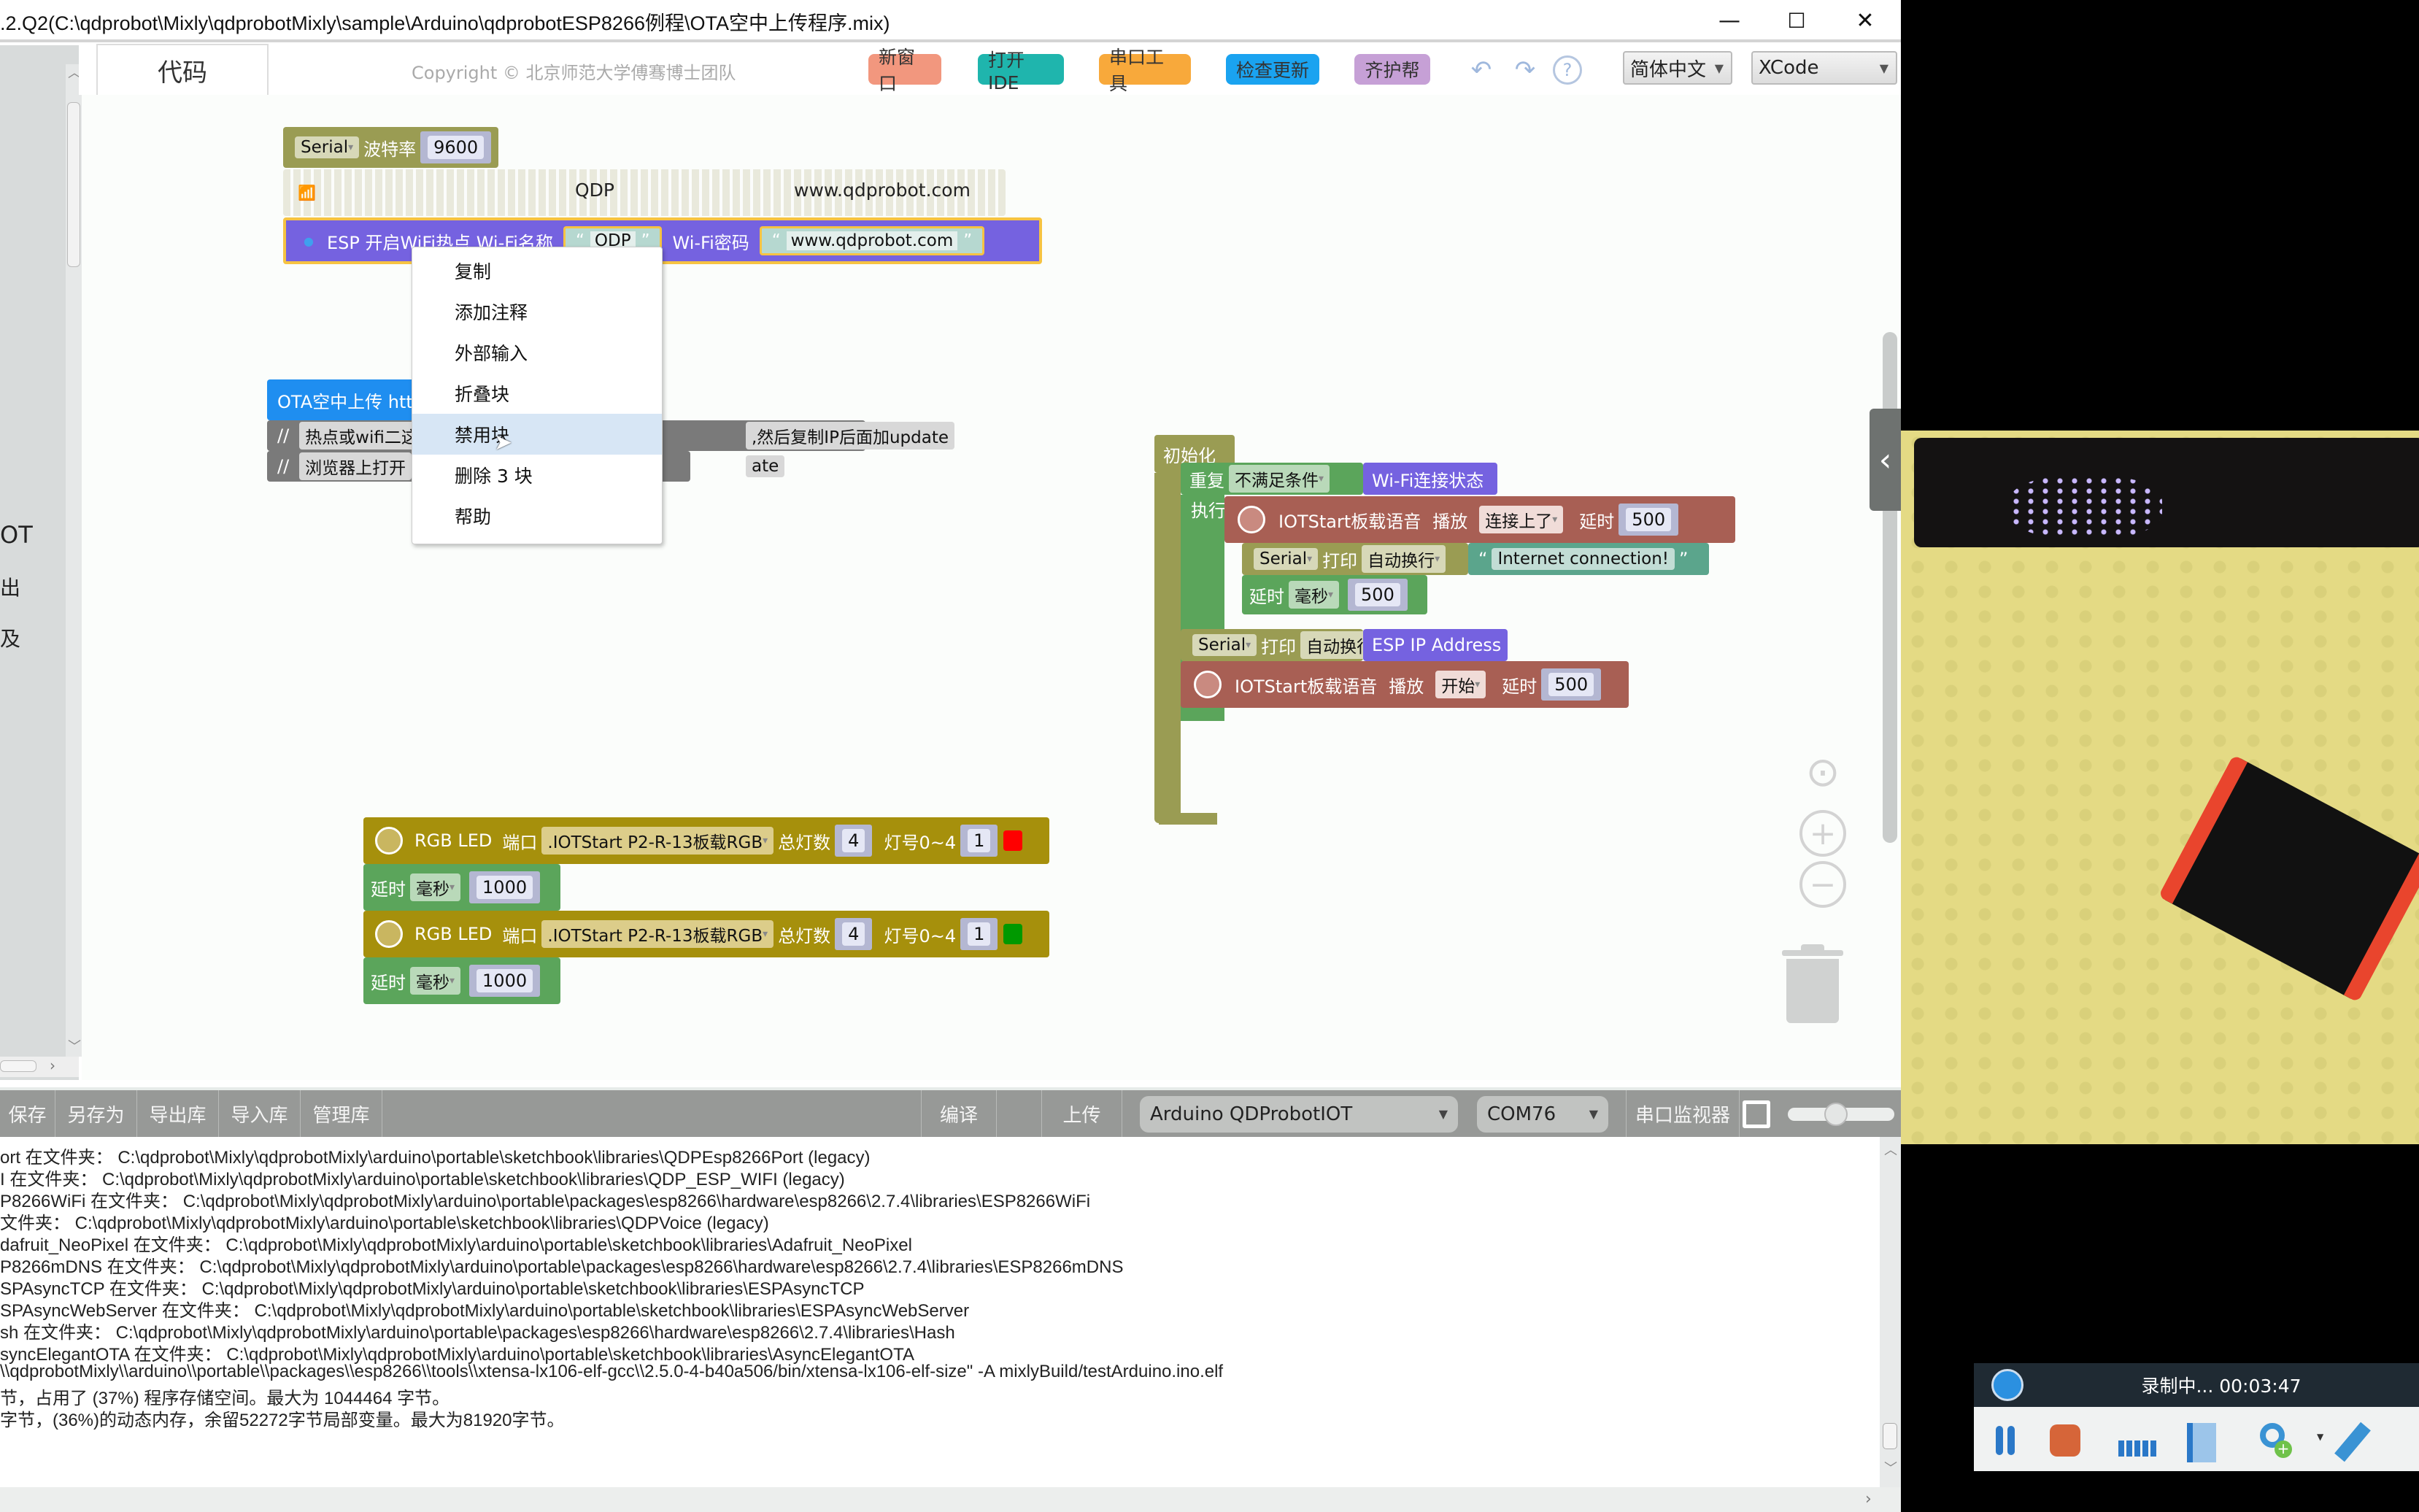  I want to click on block-serial-begin: Serial 波特率 9600, so click(391, 147).